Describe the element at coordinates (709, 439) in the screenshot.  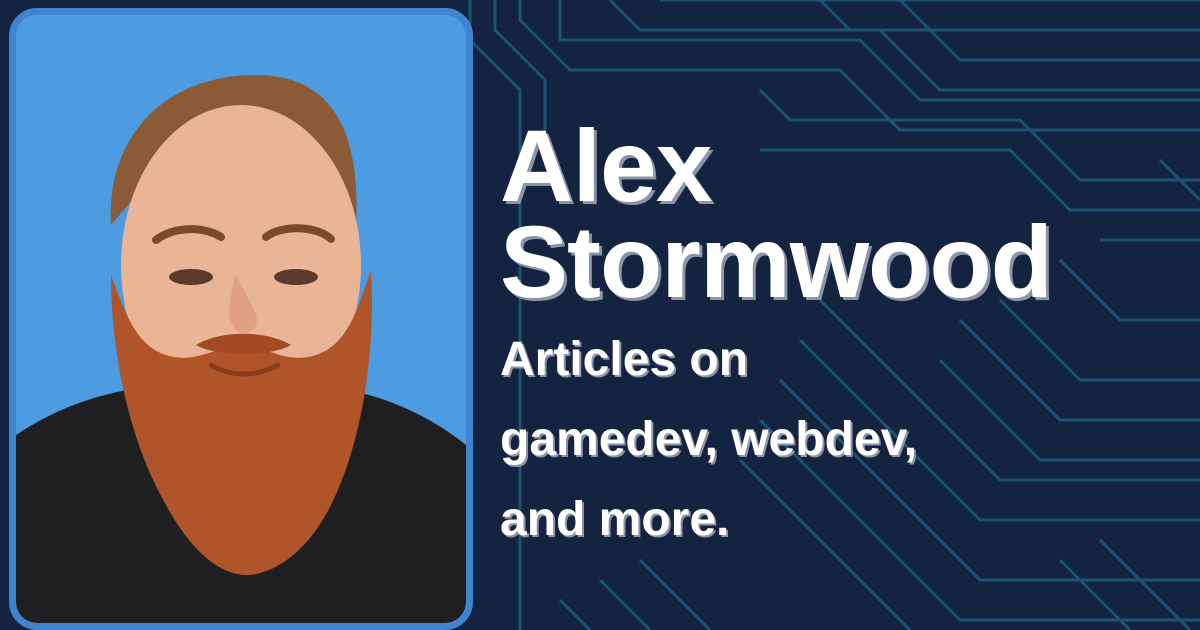
I see `tagline-line-2: gamedev, webdev,` at that location.